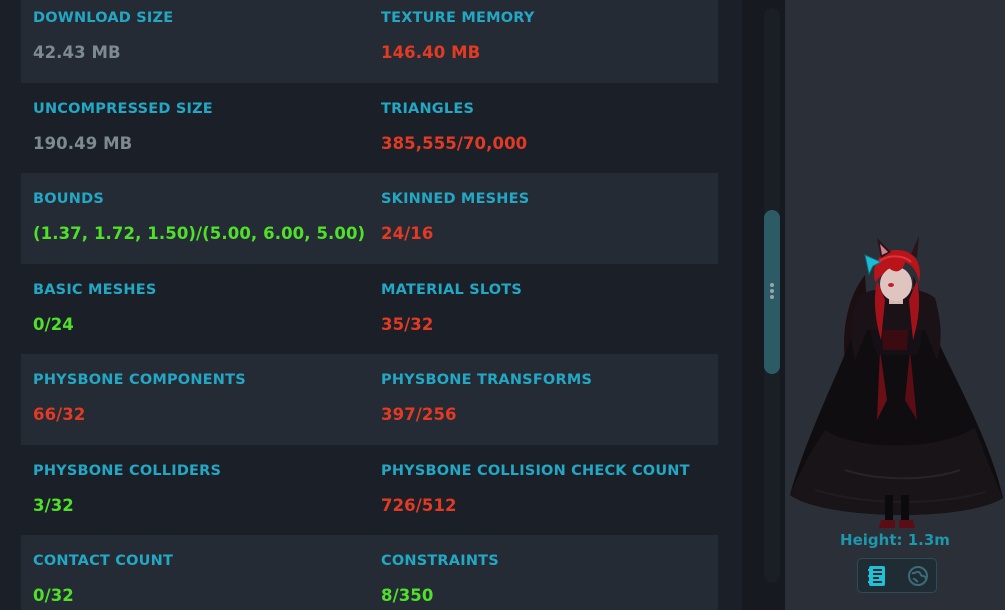 The image size is (1005, 610). I want to click on stat-value: 66/32, so click(59, 414).